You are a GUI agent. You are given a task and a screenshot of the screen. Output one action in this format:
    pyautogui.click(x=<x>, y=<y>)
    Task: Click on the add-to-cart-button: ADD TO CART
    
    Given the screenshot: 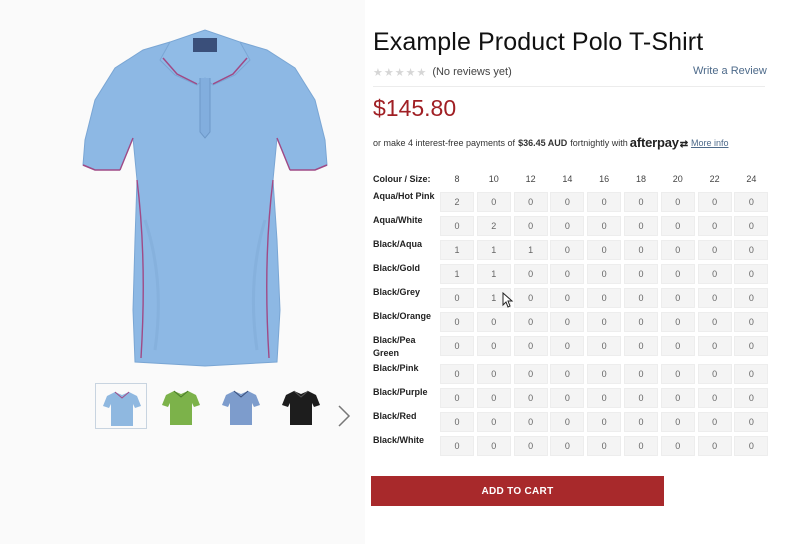 What is the action you would take?
    pyautogui.click(x=517, y=491)
    